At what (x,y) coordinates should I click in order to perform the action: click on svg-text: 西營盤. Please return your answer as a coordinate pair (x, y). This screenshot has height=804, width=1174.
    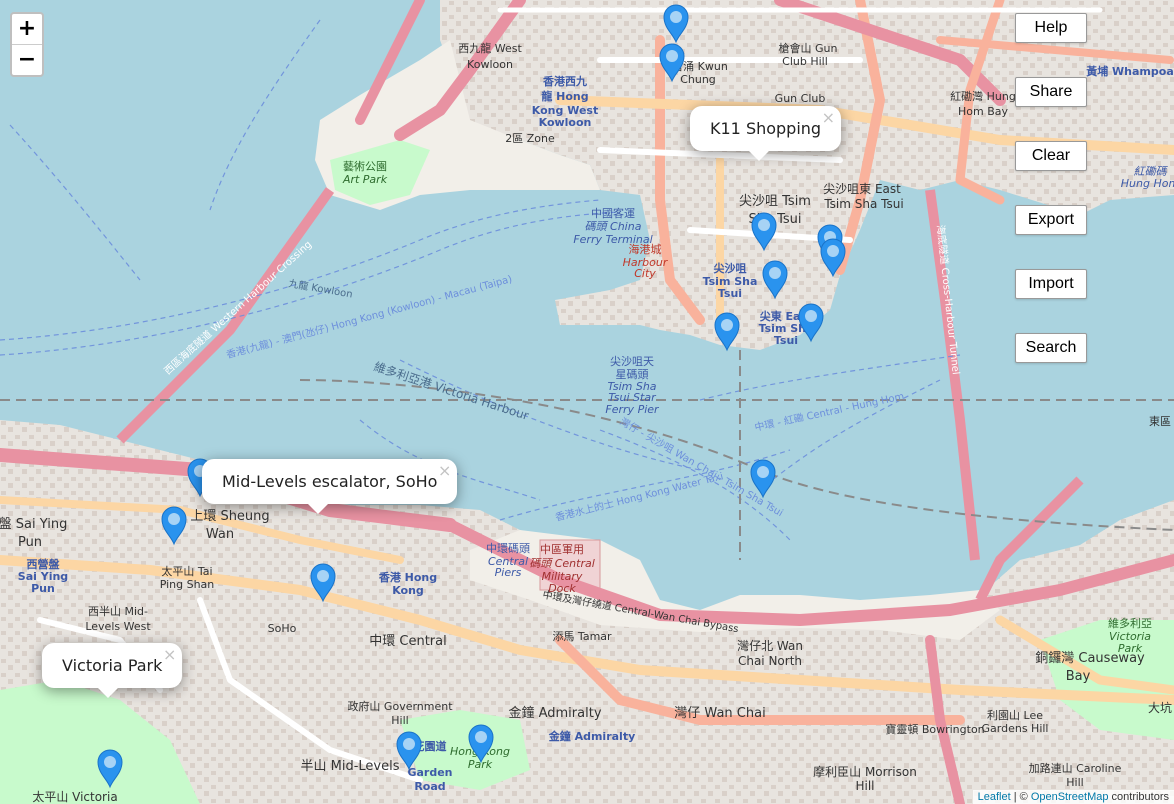
    Looking at the image, I should click on (44, 564).